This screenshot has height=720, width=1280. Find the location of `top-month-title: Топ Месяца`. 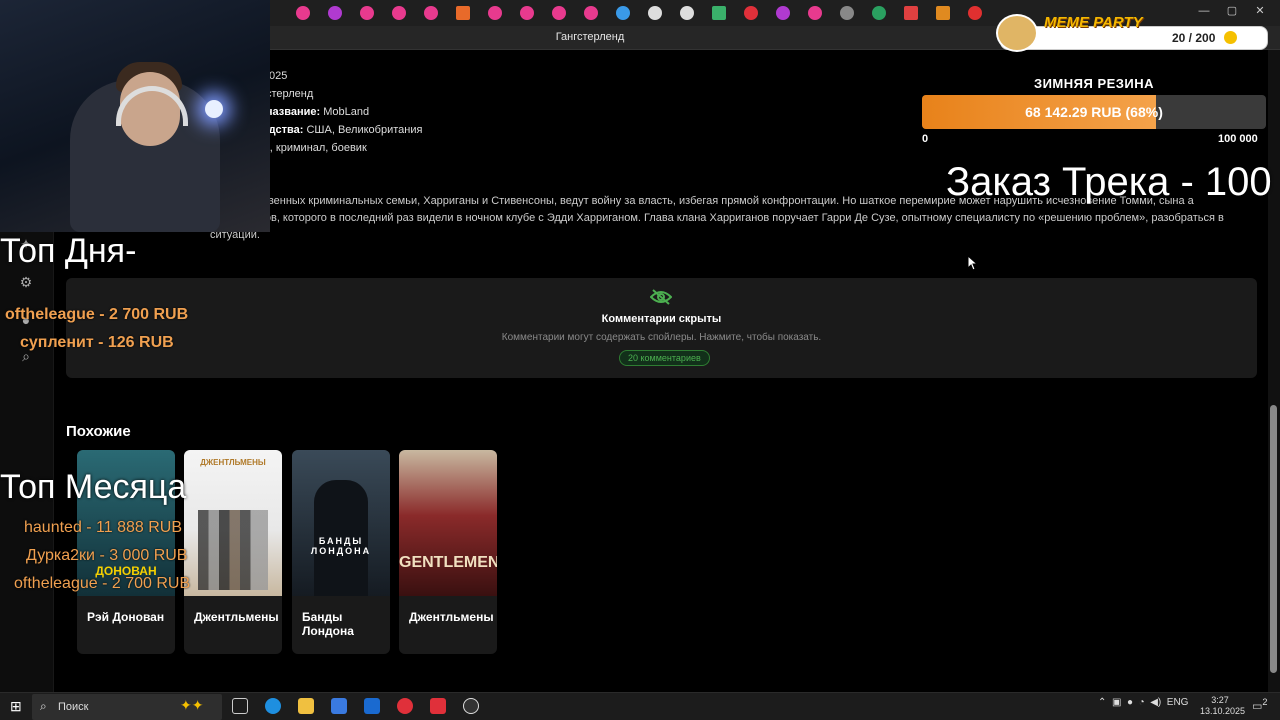

top-month-title: Топ Месяца is located at coordinates (93, 487).